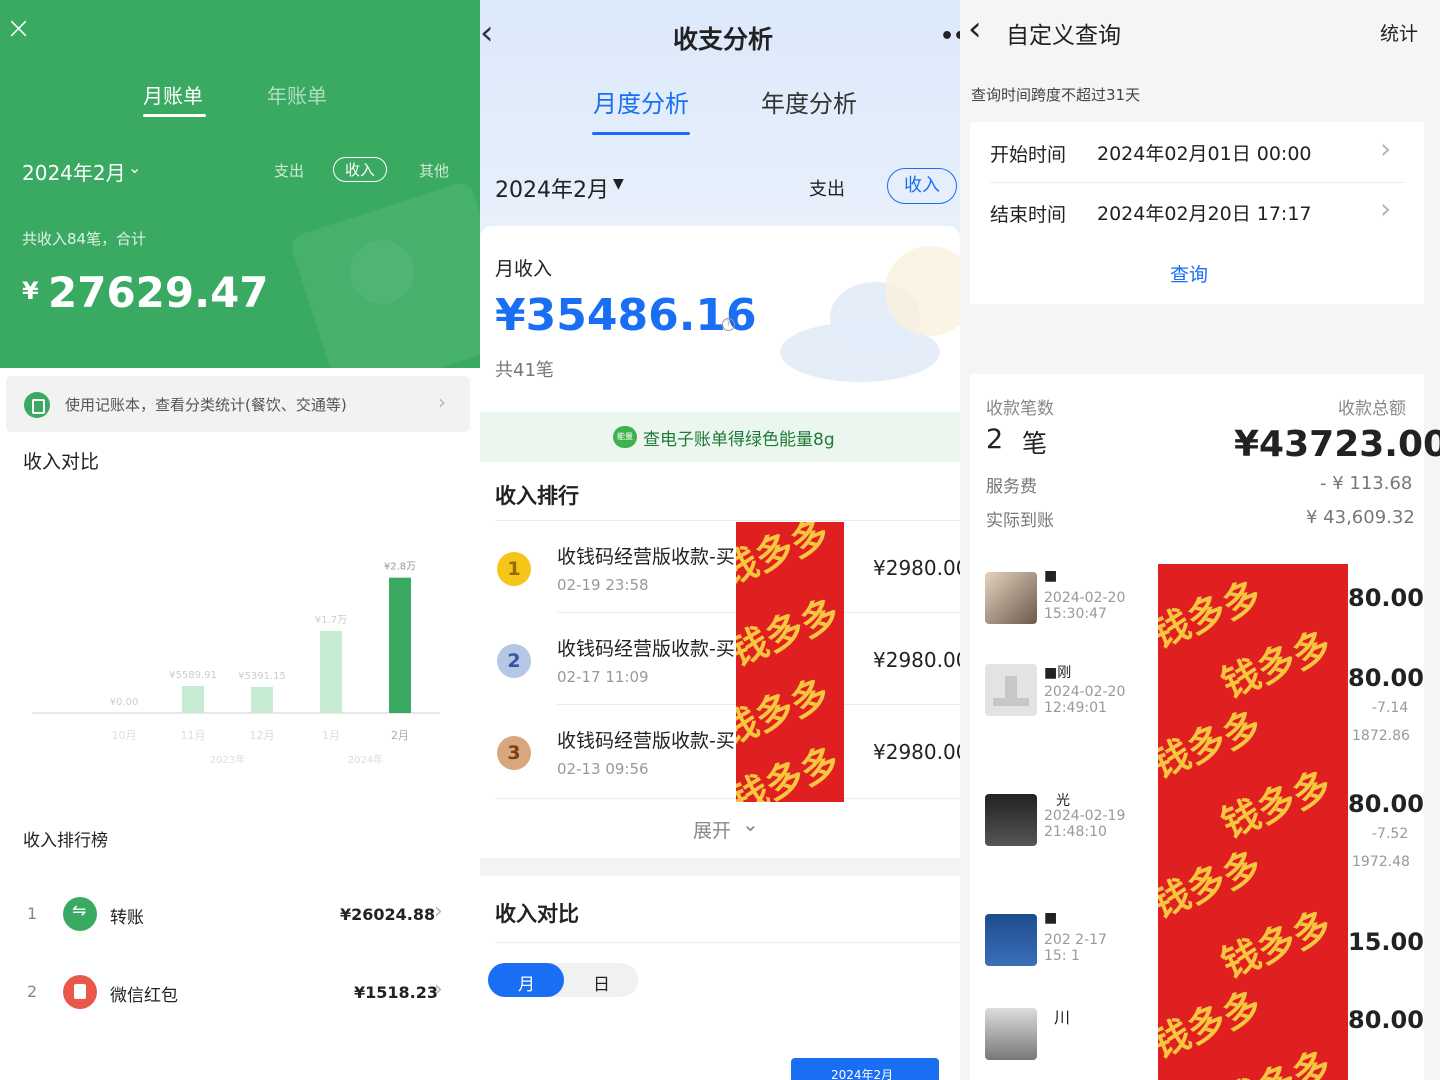 The image size is (1440, 1080). I want to click on year-label: 2024年, so click(365, 759).